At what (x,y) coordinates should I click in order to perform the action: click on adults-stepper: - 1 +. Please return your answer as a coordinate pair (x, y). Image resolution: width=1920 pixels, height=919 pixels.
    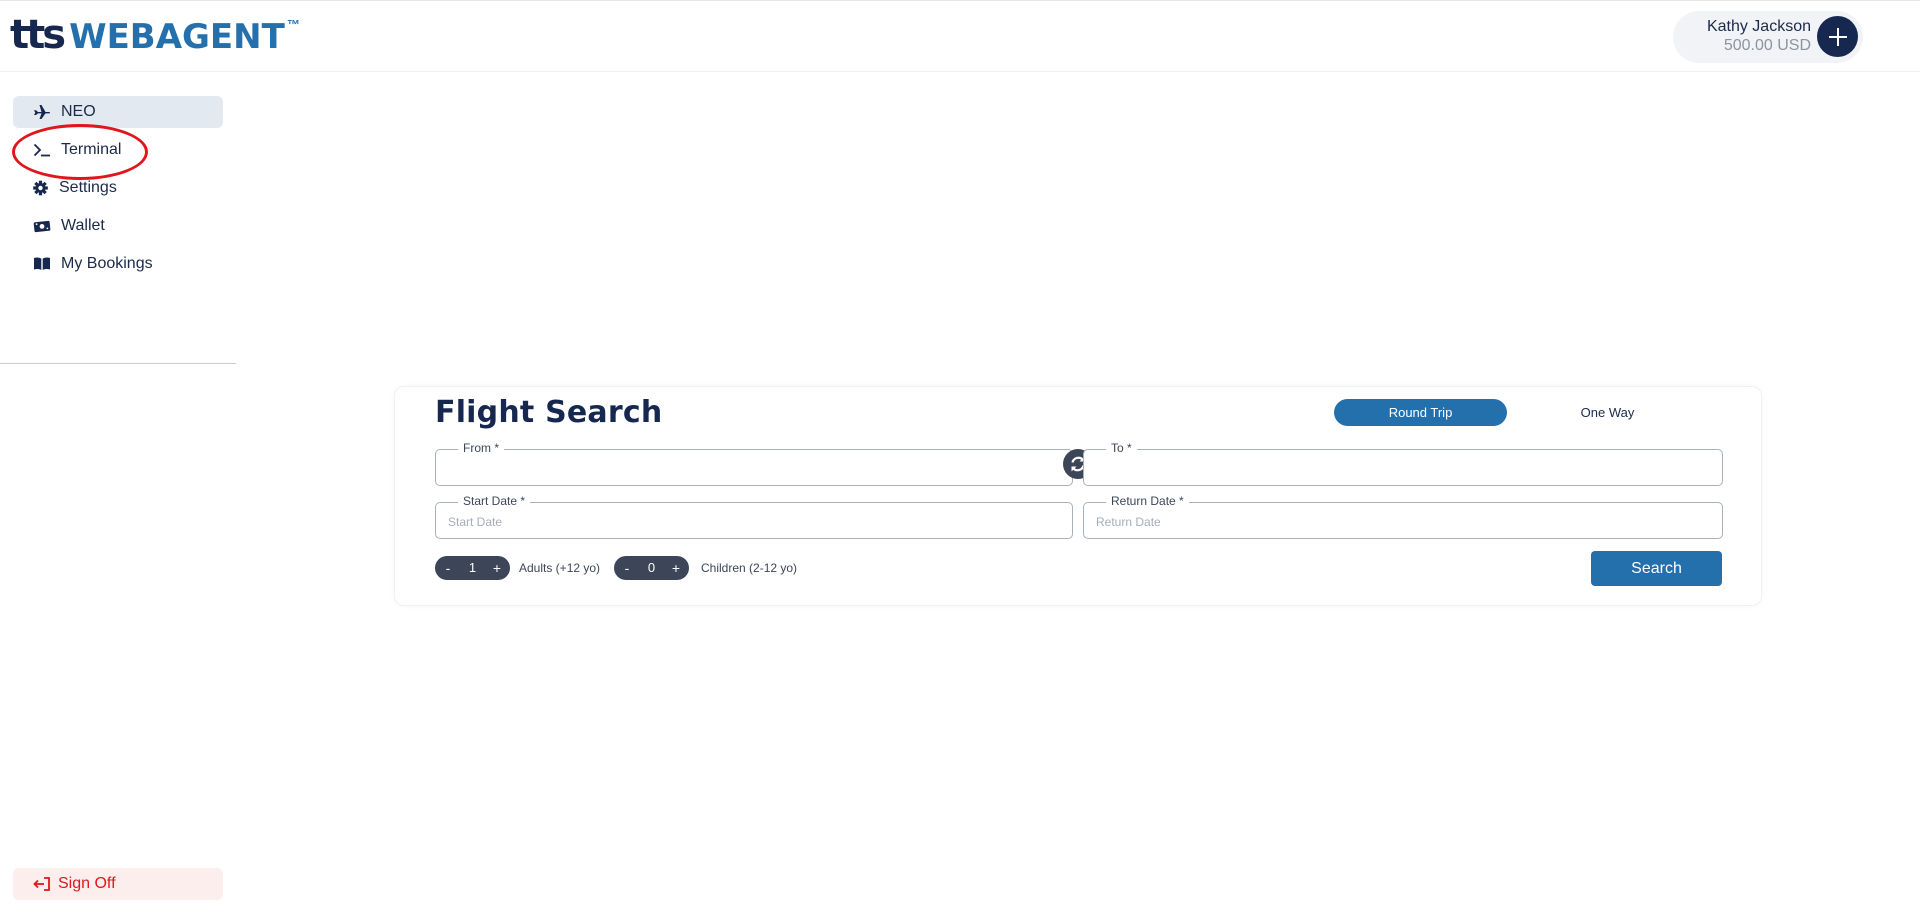
    Looking at the image, I should click on (472, 568).